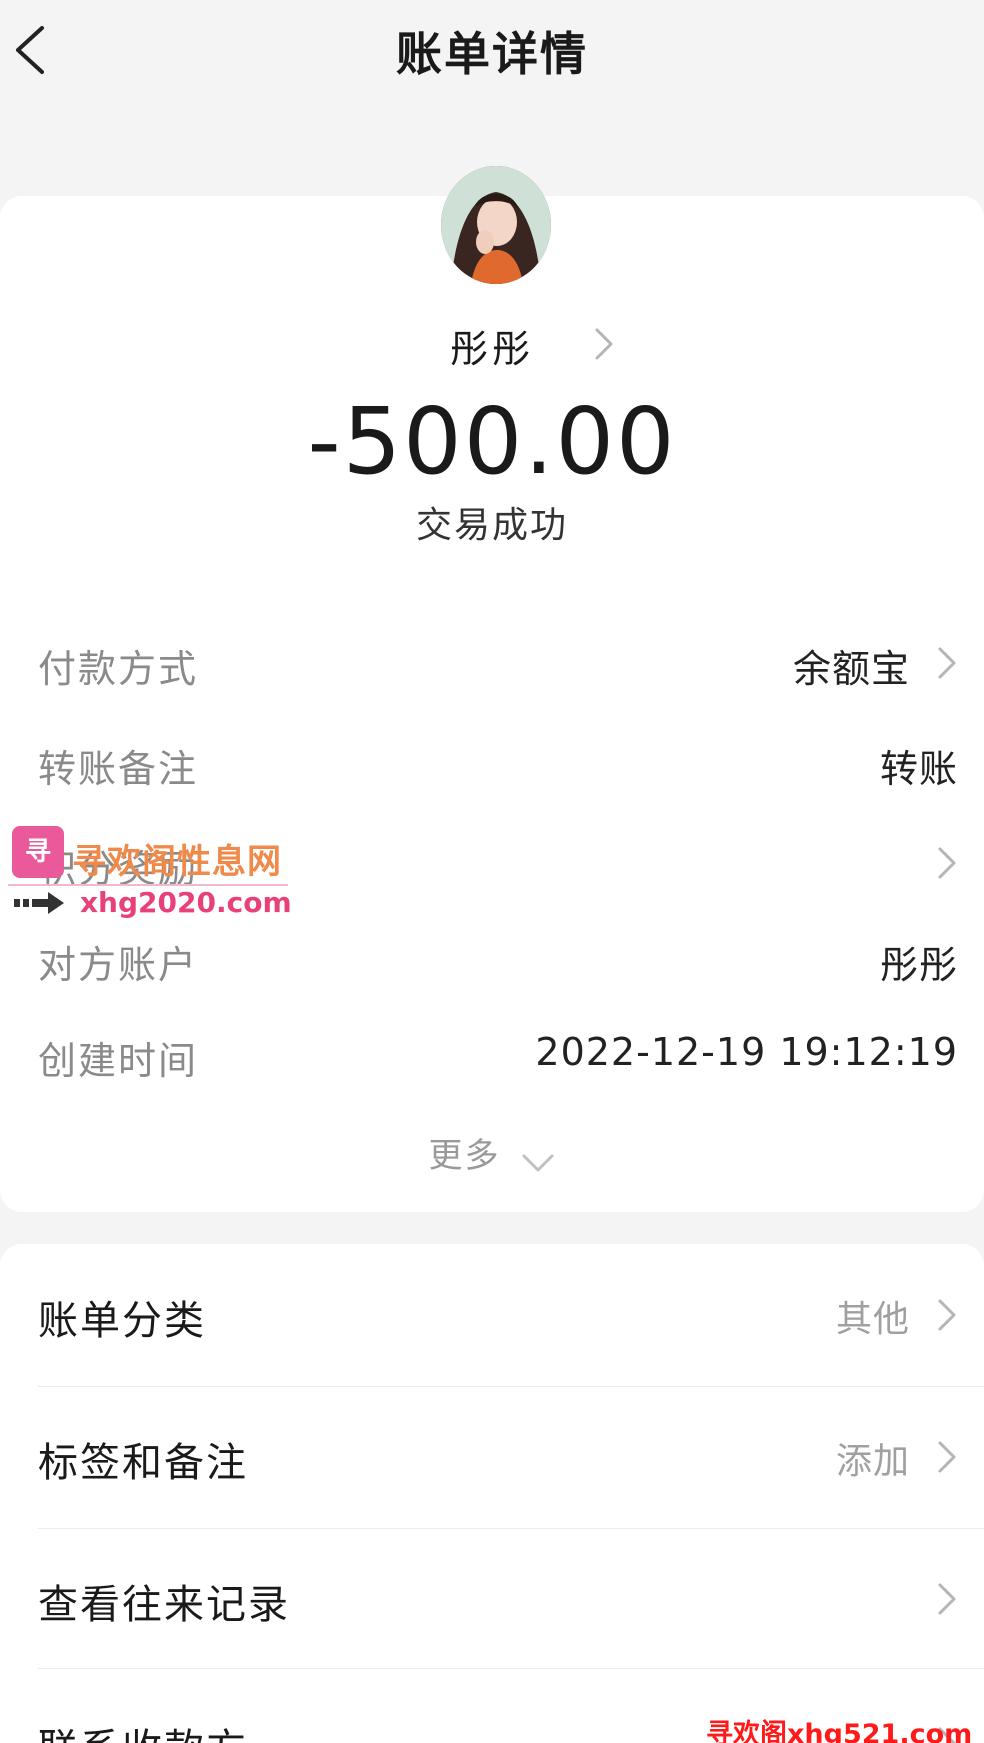  Describe the element at coordinates (177, 862) in the screenshot. I see `watermark-text: 寻欢阁性息网` at that location.